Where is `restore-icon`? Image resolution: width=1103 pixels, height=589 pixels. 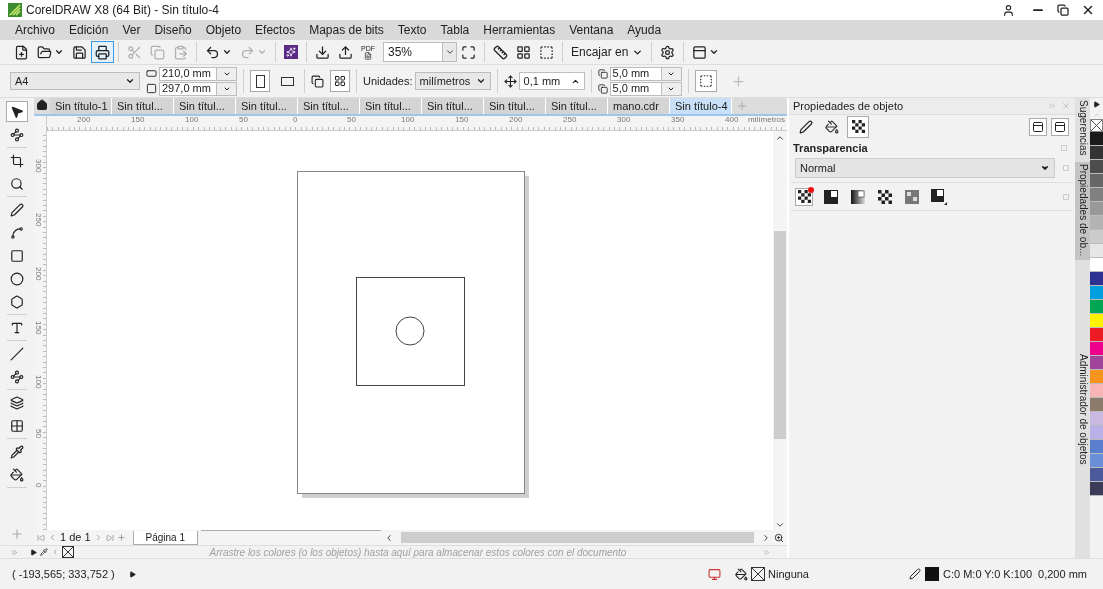
restore-icon is located at coordinates (1063, 10).